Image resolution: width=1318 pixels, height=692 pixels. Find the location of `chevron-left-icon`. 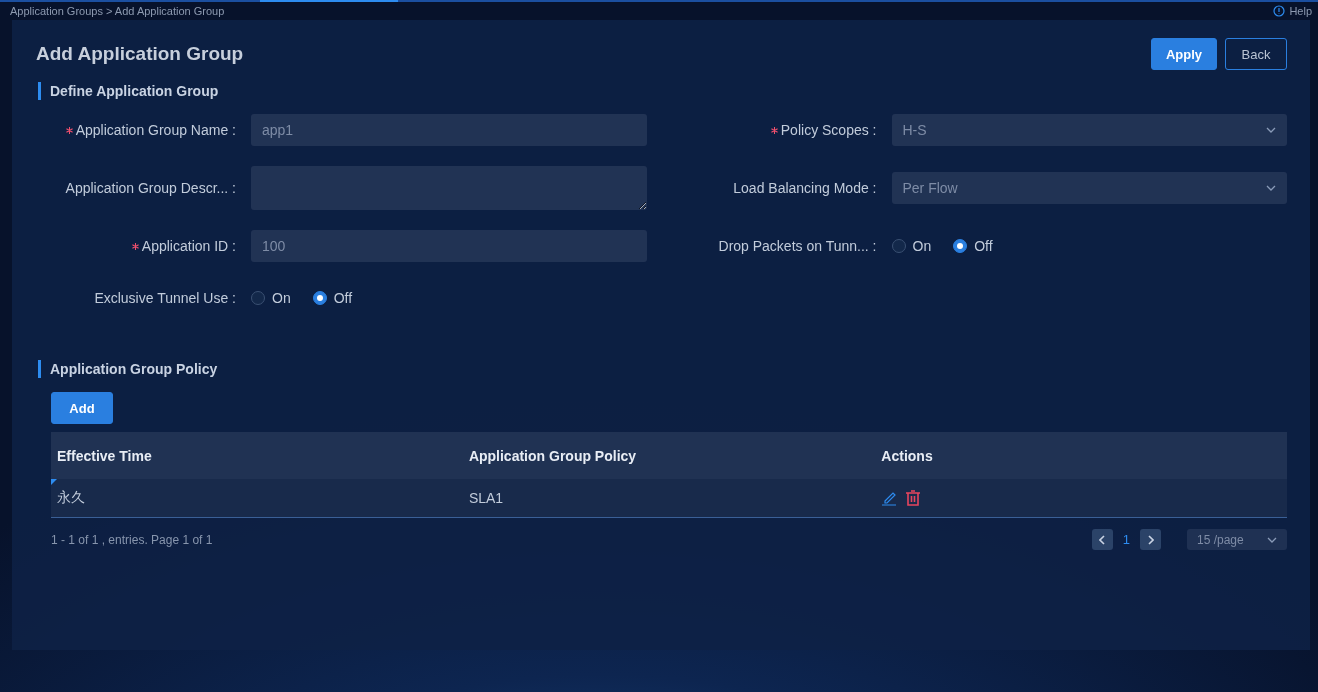

chevron-left-icon is located at coordinates (1102, 539).